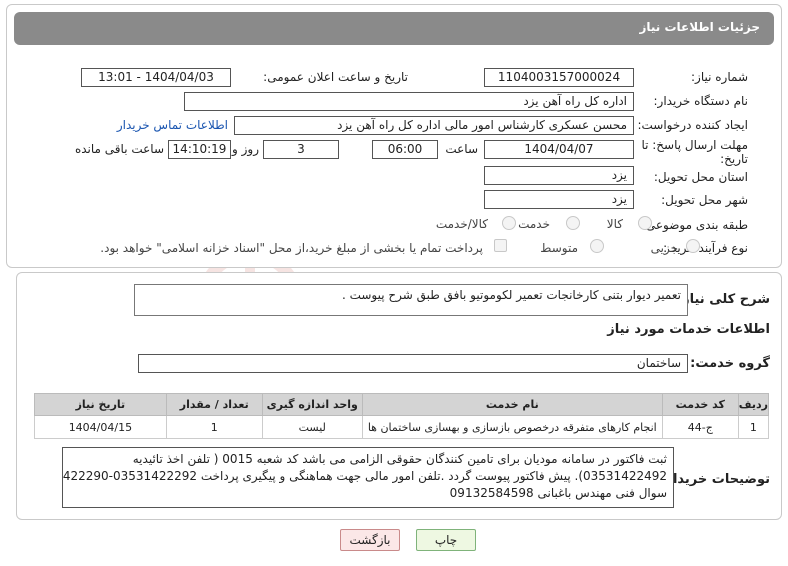 The image size is (788, 566). I want to click on col-service-name: نام خدمت, so click(512, 404).